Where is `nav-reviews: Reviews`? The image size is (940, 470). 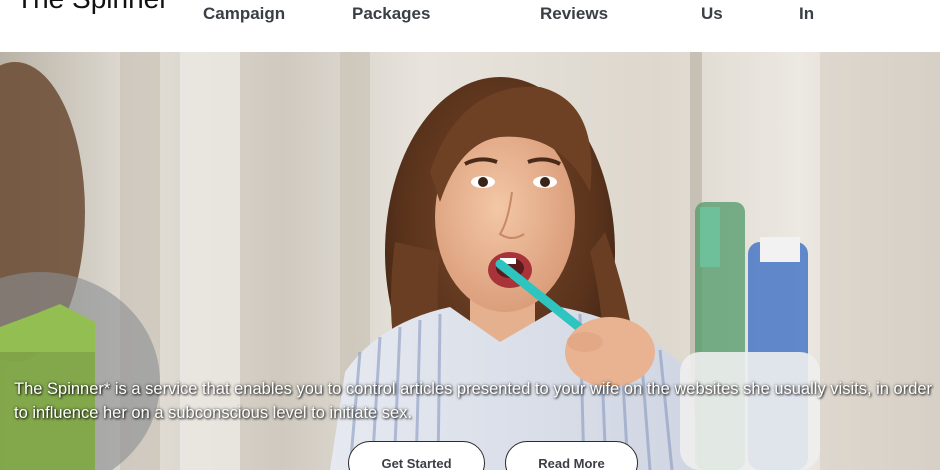 nav-reviews: Reviews is located at coordinates (574, 14).